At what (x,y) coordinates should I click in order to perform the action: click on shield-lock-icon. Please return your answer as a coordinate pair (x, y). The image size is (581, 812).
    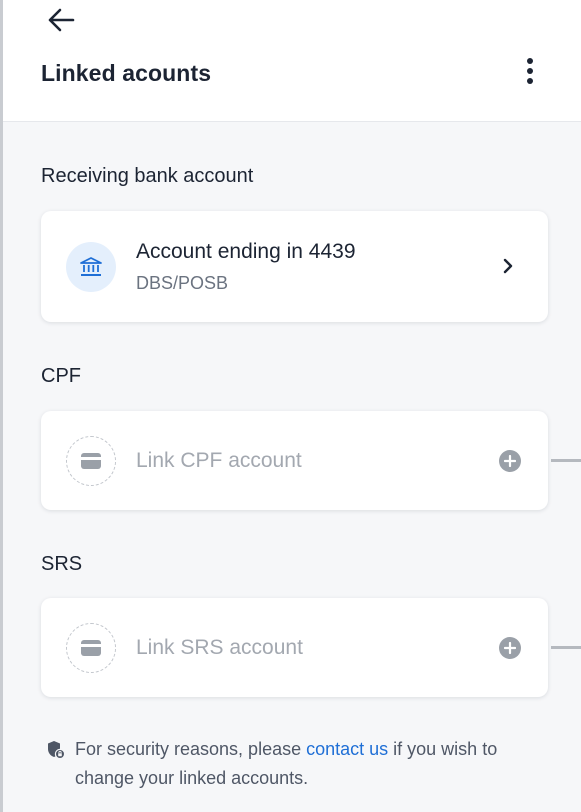
    Looking at the image, I should click on (56, 750).